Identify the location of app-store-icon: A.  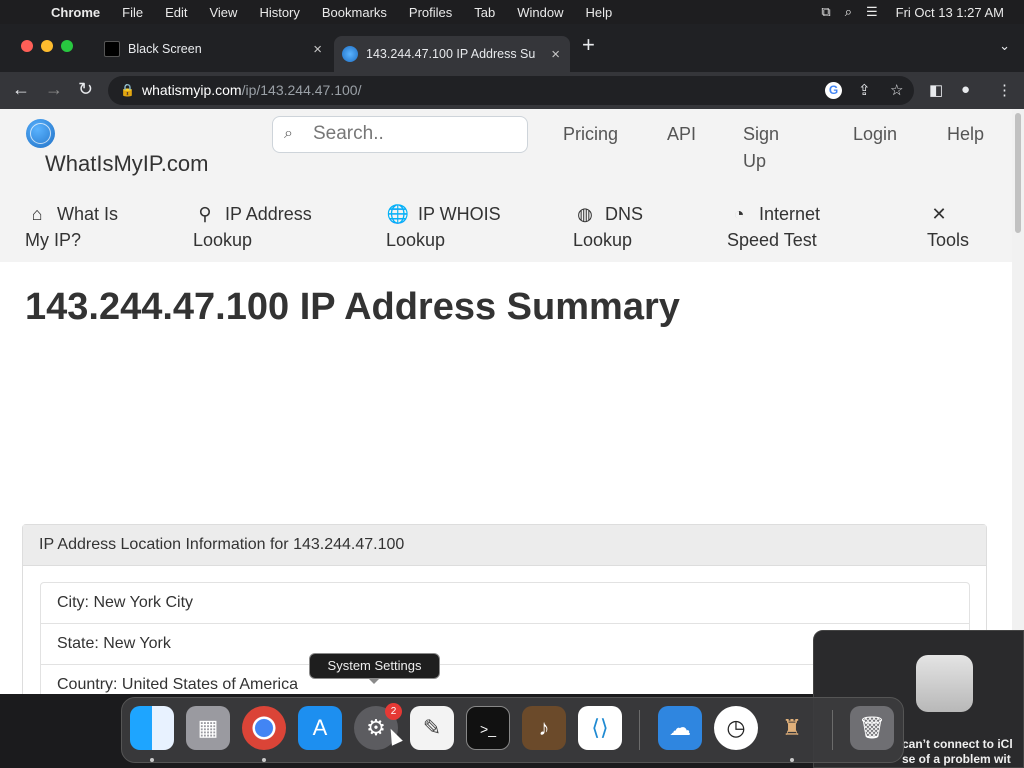
(320, 728).